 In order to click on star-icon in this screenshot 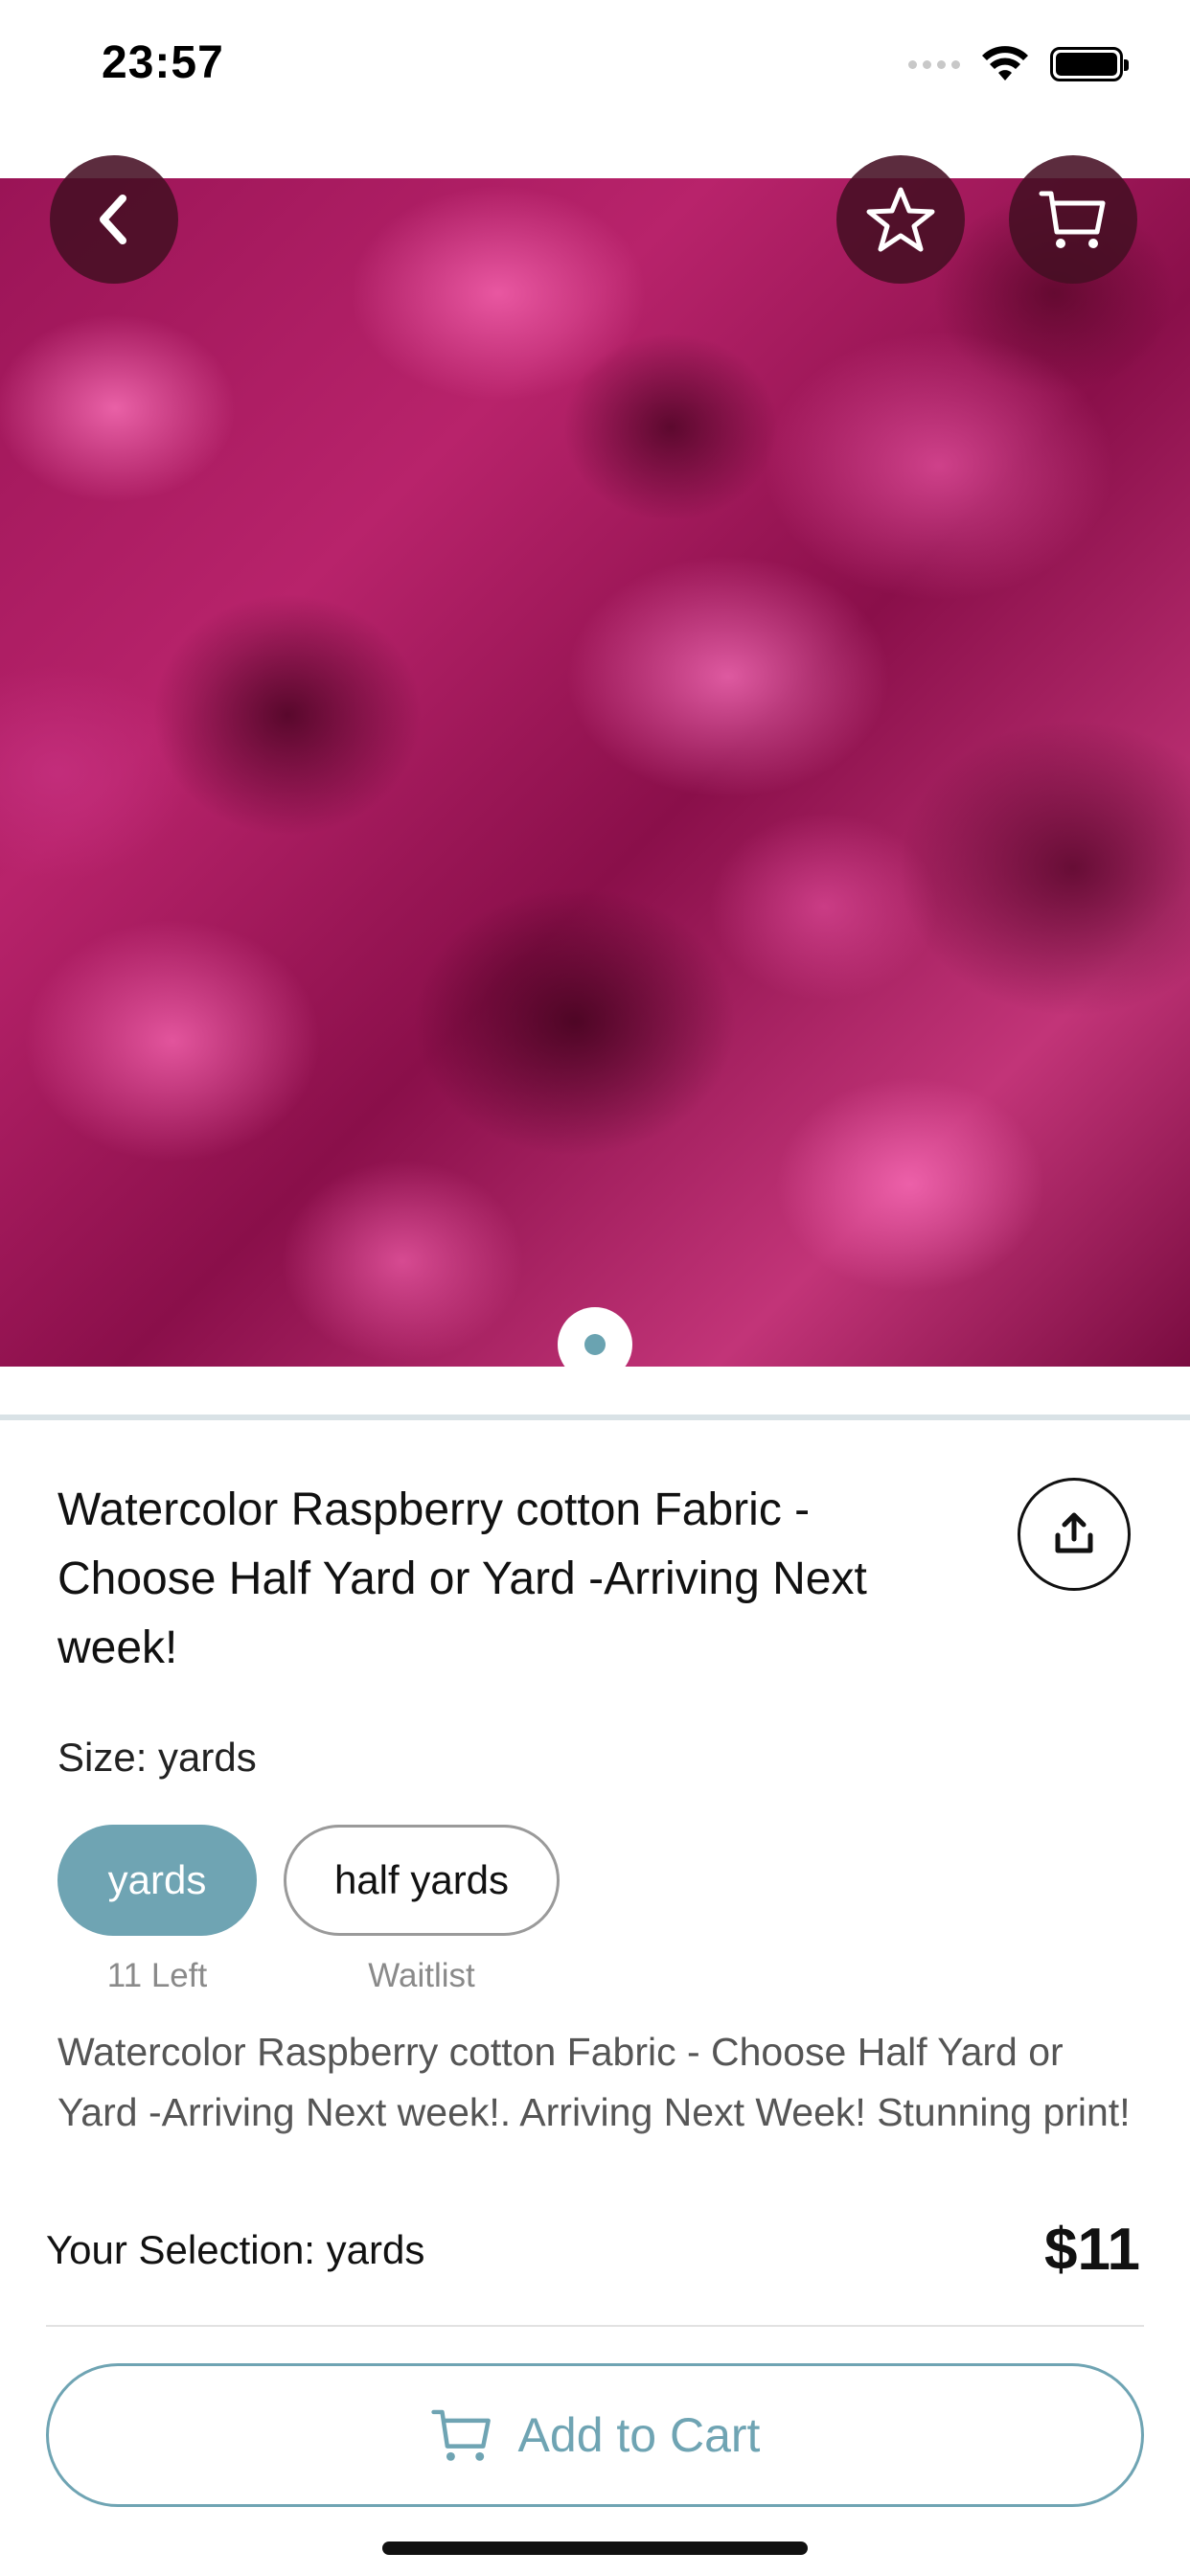, I will do `click(901, 219)`.